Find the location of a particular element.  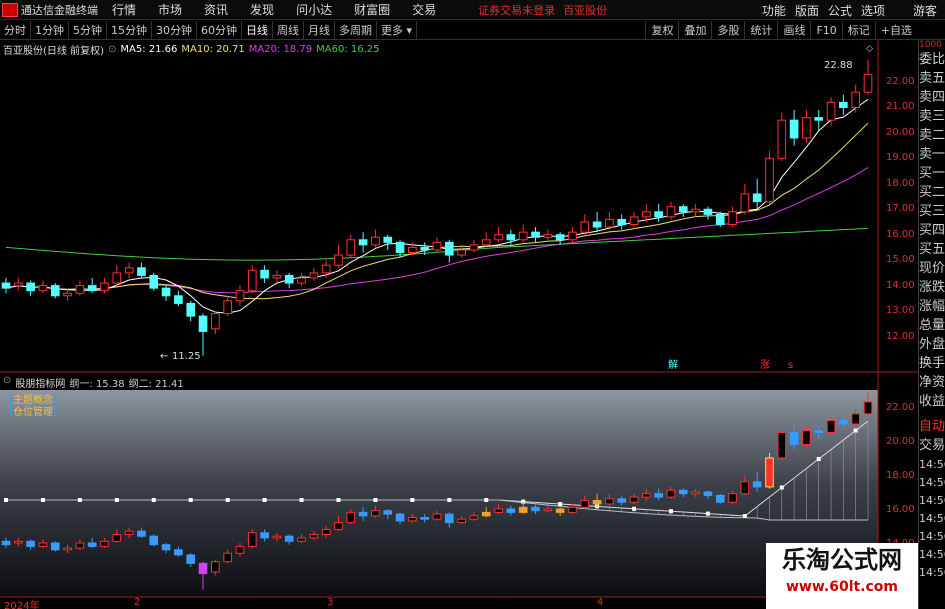

time-tick-mar: 3 is located at coordinates (330, 602).